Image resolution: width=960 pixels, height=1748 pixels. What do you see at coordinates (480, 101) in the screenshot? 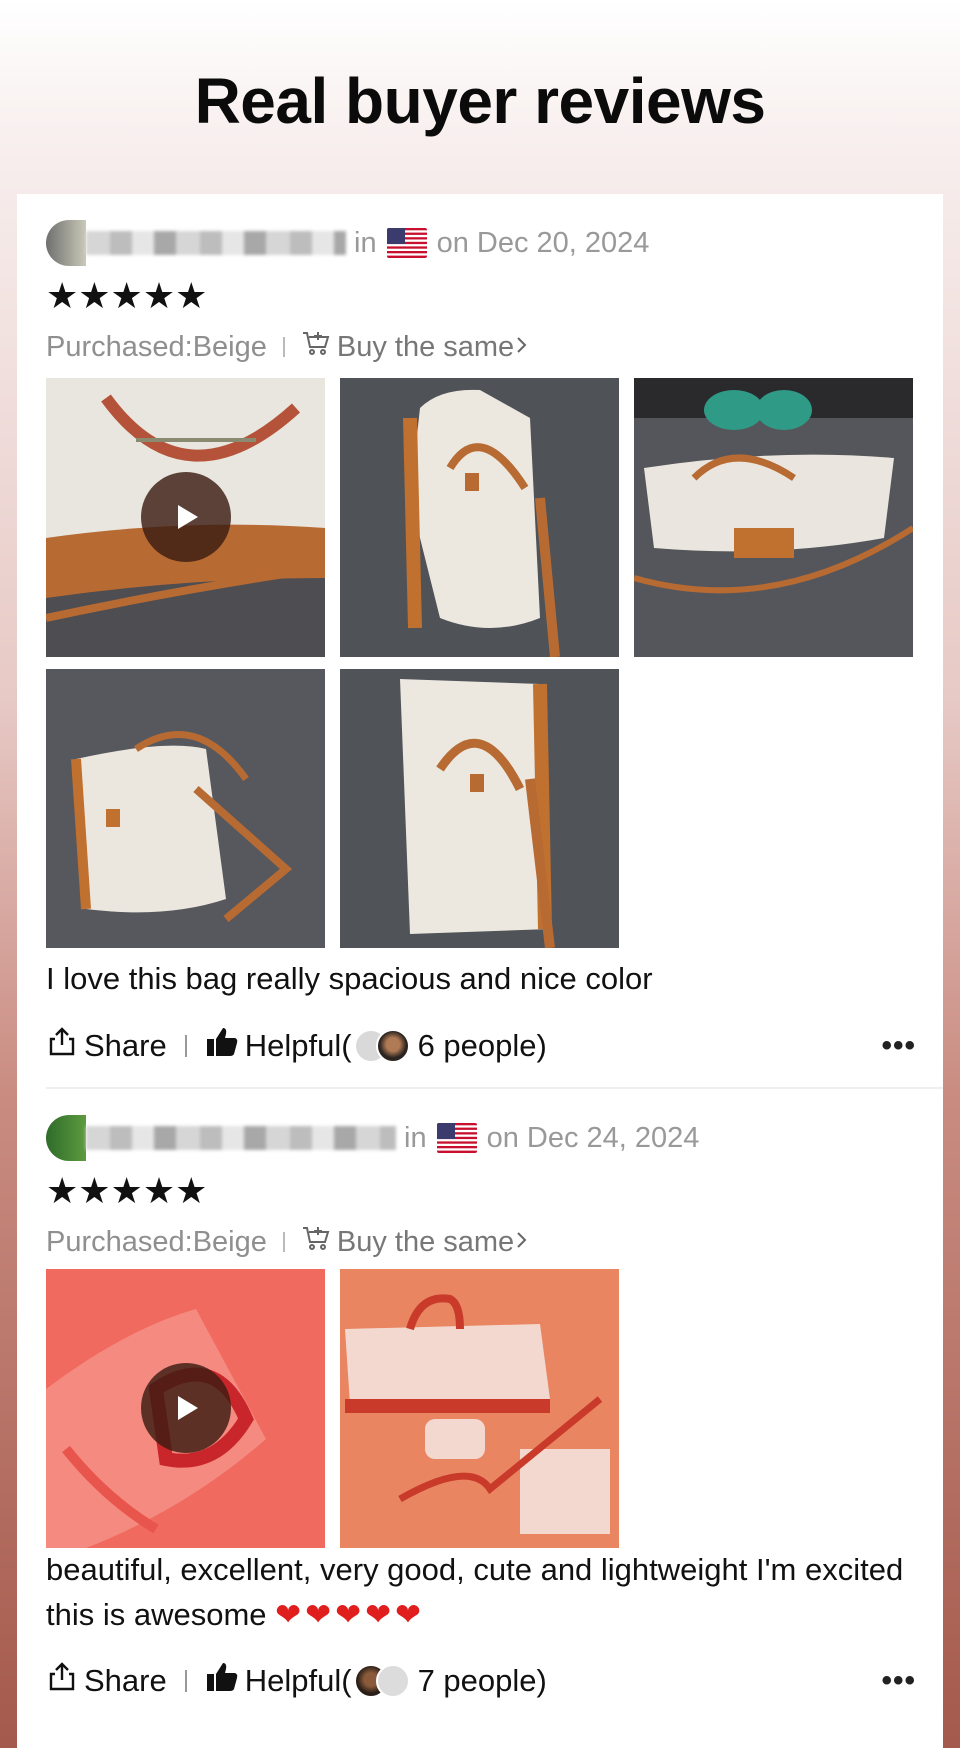
I see `page-title: Real buyer reviews` at bounding box center [480, 101].